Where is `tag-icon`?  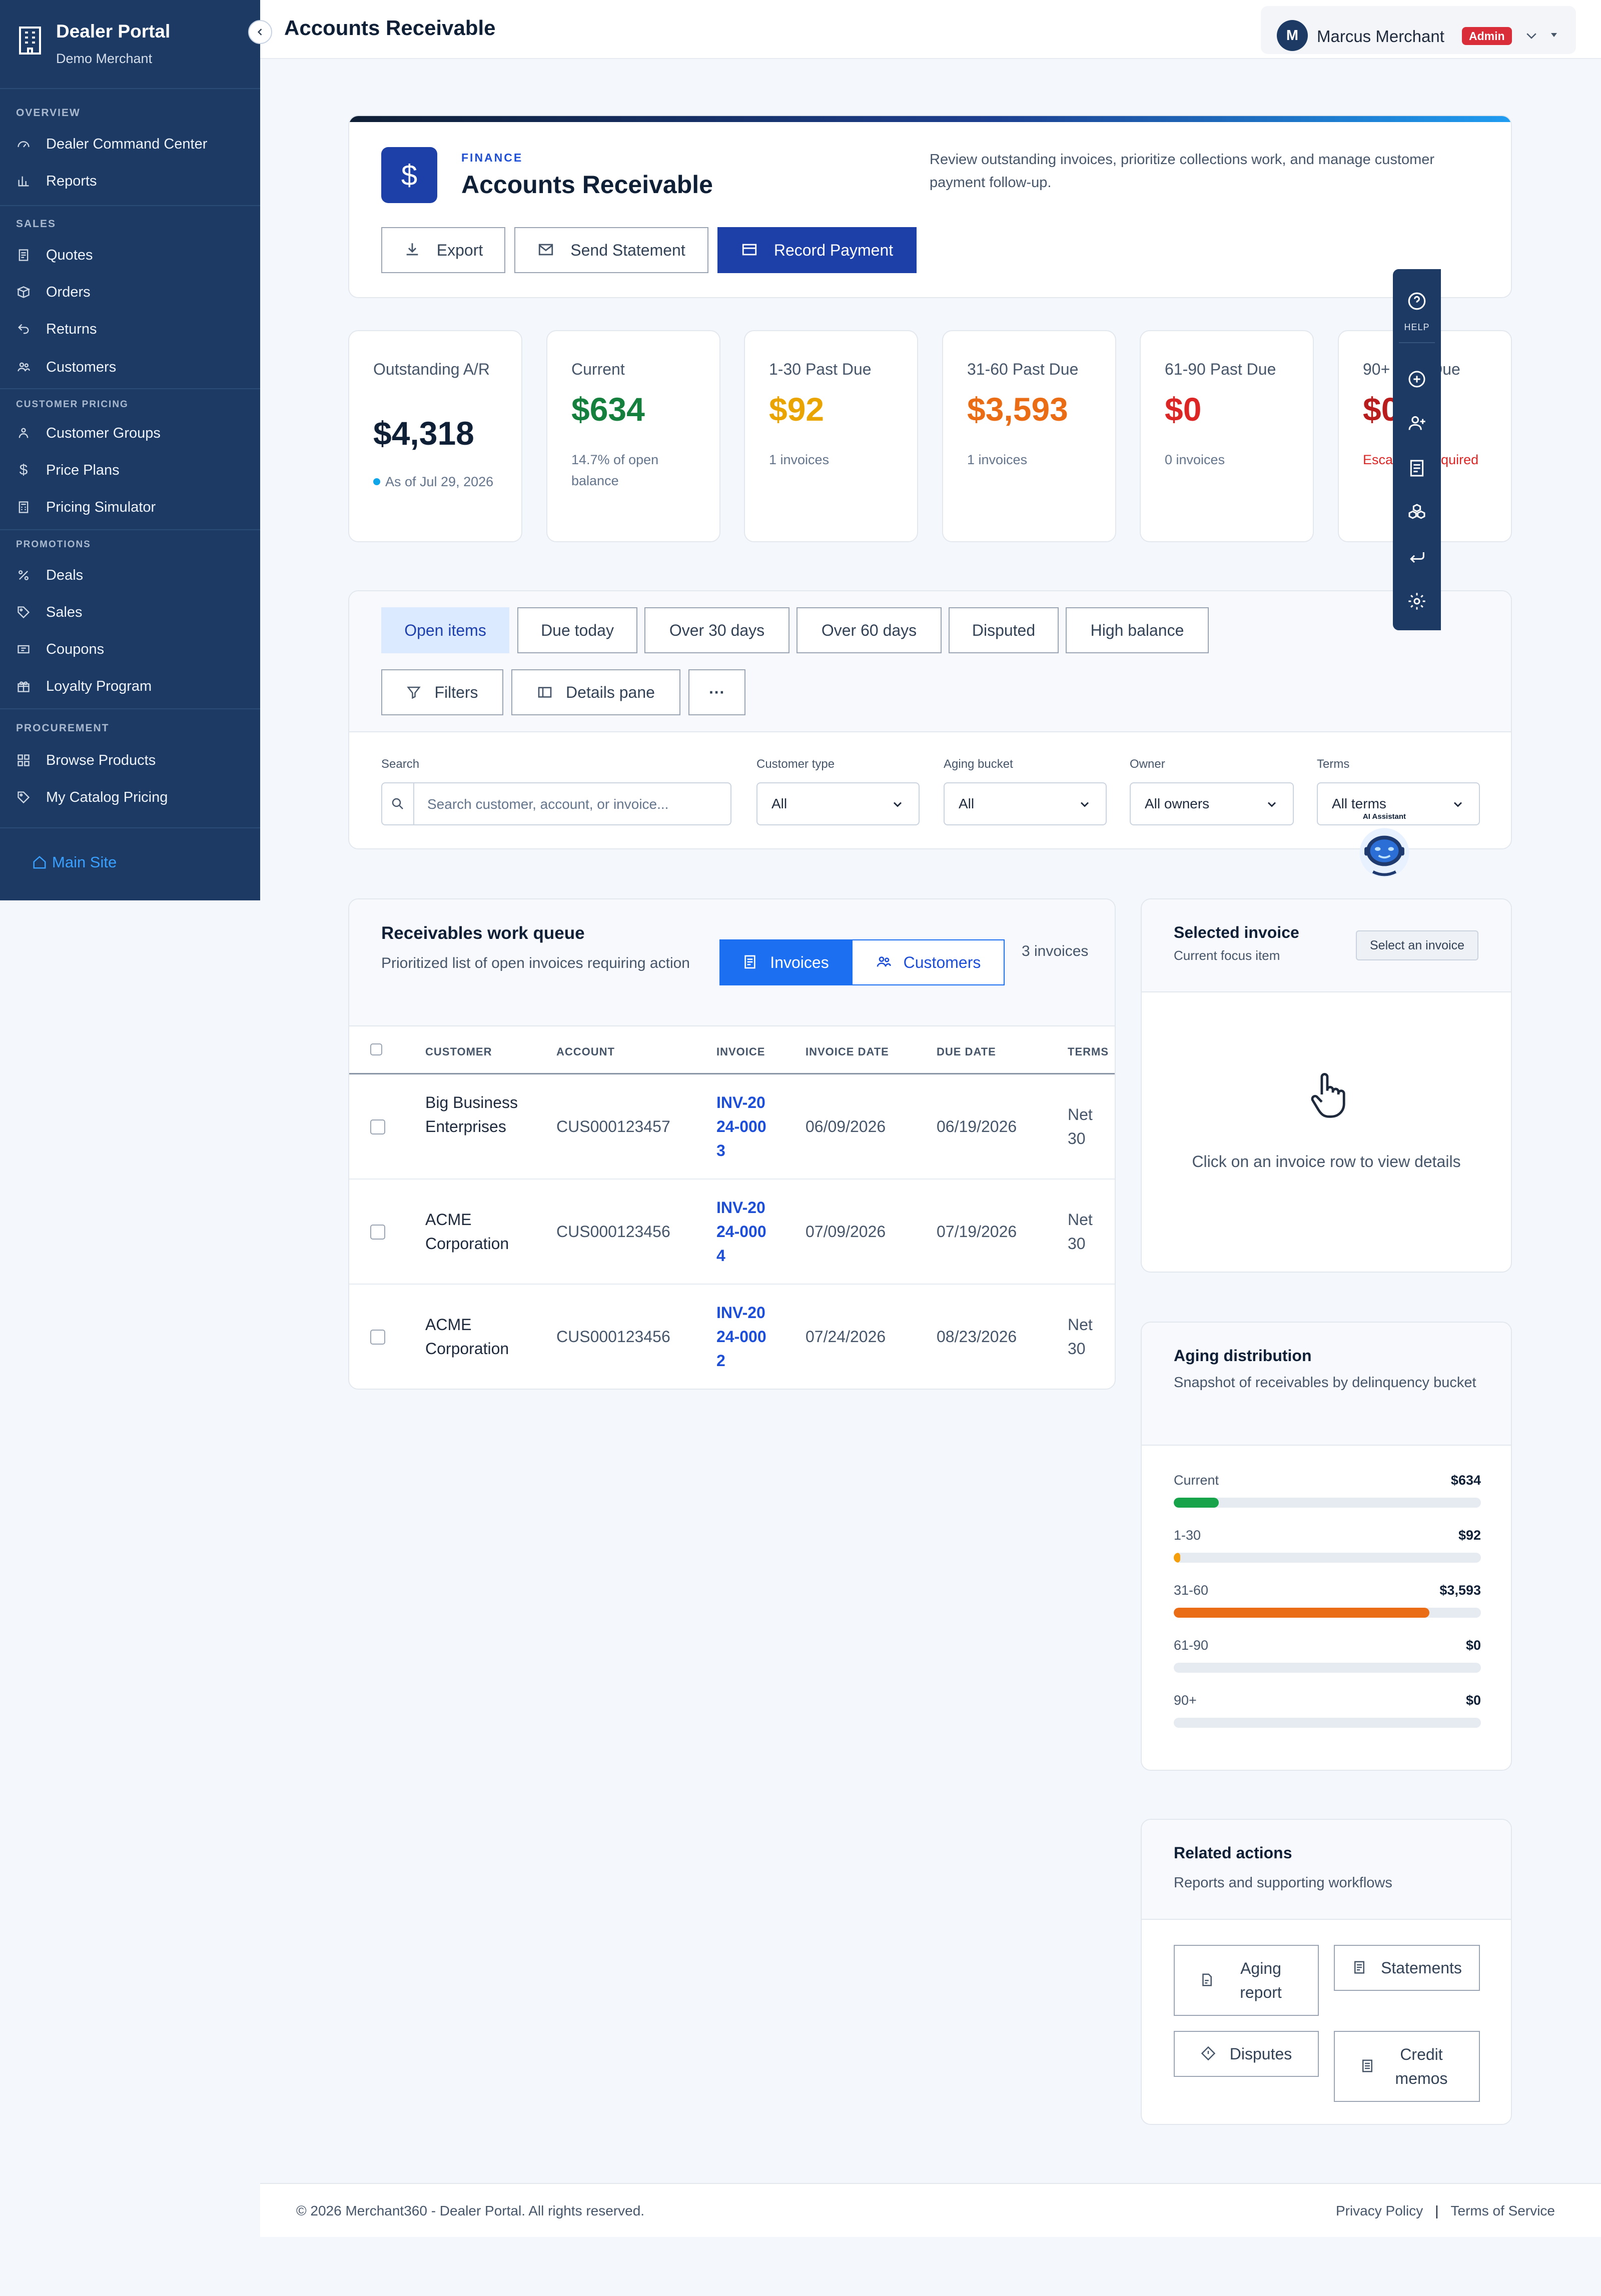
tag-icon is located at coordinates (23, 797).